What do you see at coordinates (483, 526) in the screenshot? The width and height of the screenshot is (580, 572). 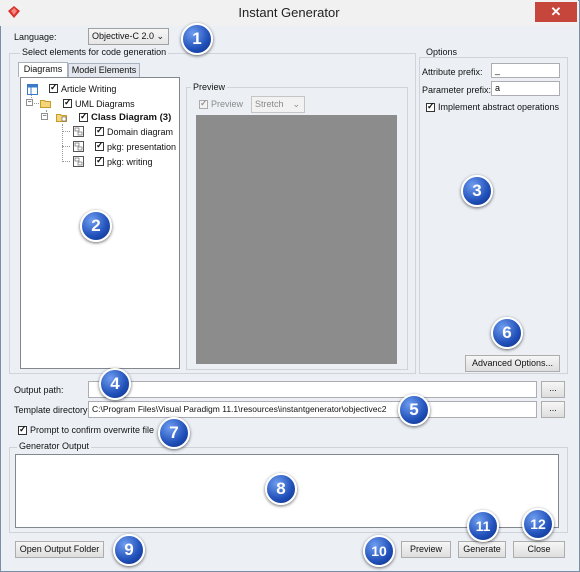 I see `callout-badge-11: 11` at bounding box center [483, 526].